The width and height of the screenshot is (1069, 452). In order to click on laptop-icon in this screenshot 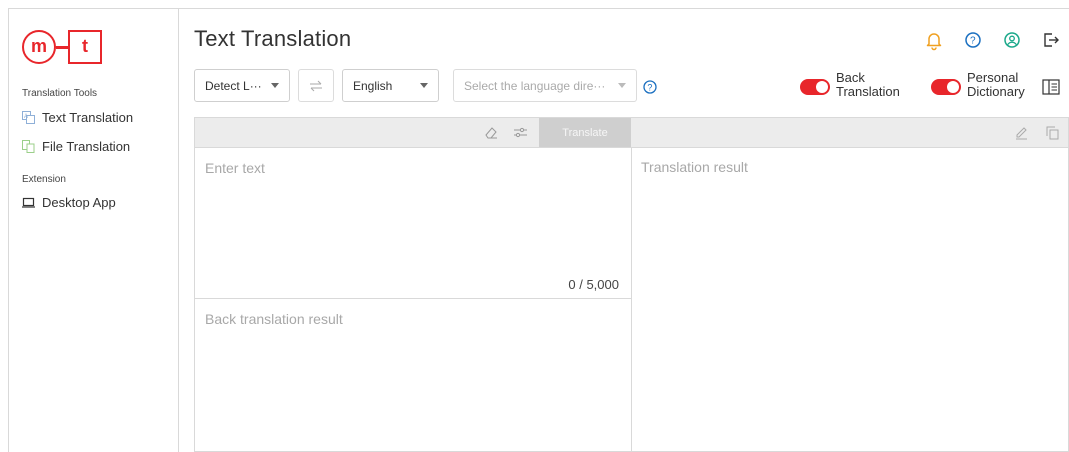, I will do `click(28, 202)`.